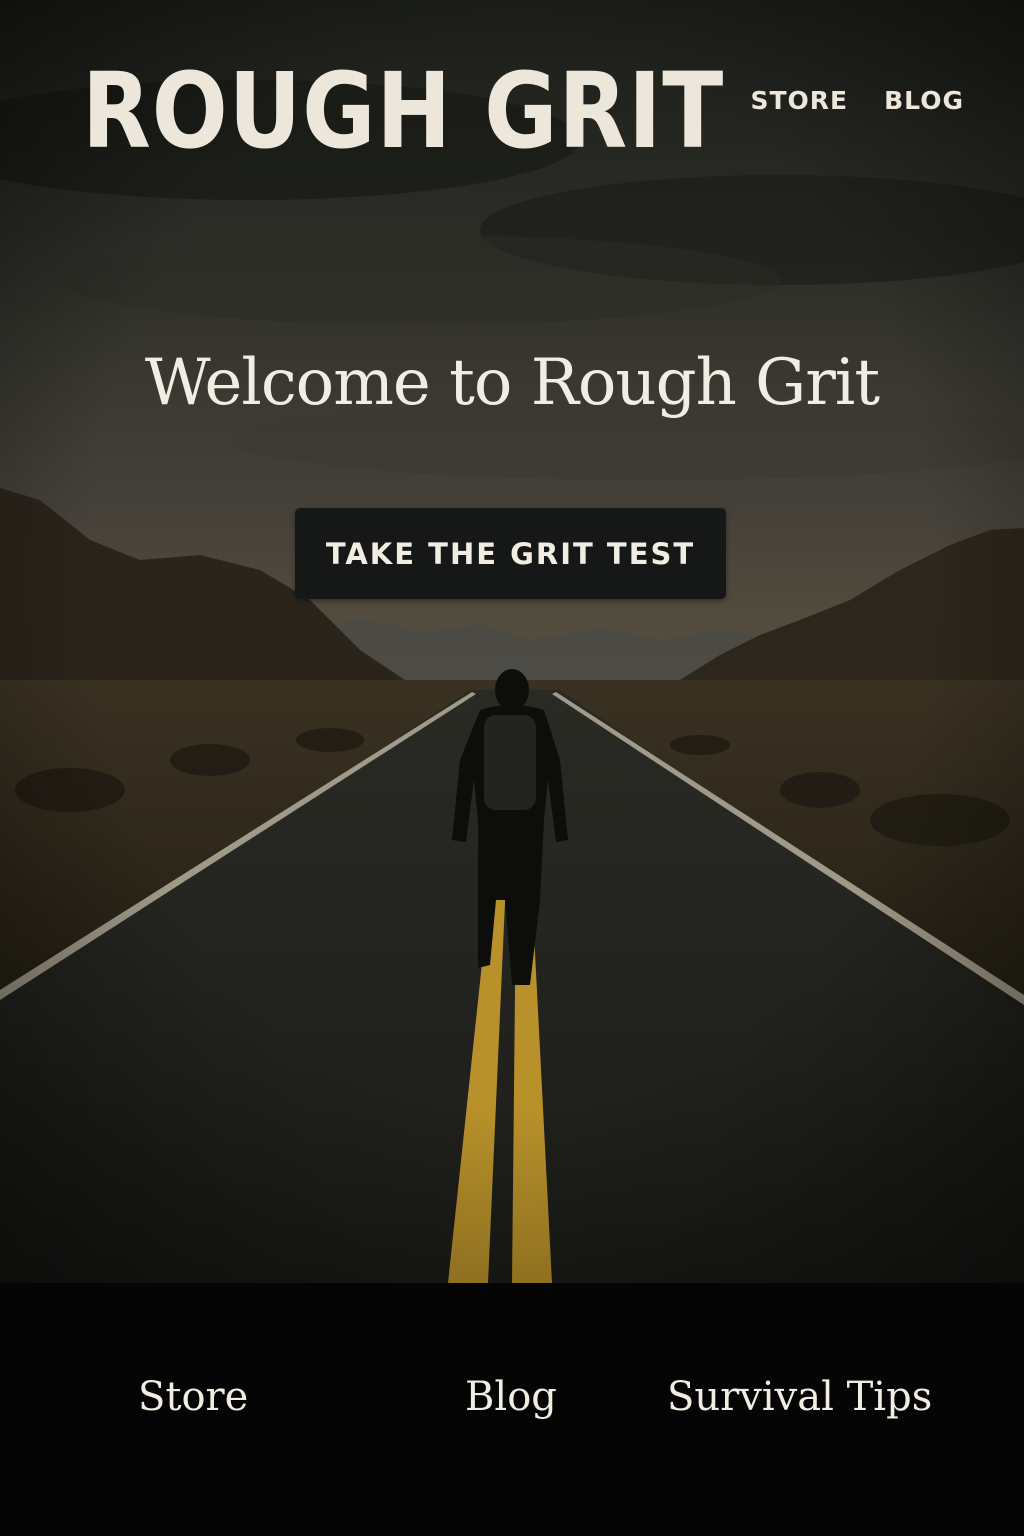  What do you see at coordinates (512, 383) in the screenshot?
I see `hero-title: Welcome to Rough Grit` at bounding box center [512, 383].